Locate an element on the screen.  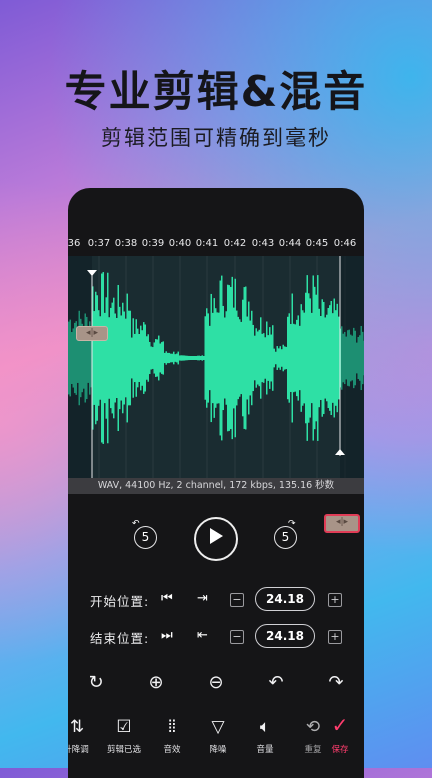
play-button is located at coordinates (216, 539).